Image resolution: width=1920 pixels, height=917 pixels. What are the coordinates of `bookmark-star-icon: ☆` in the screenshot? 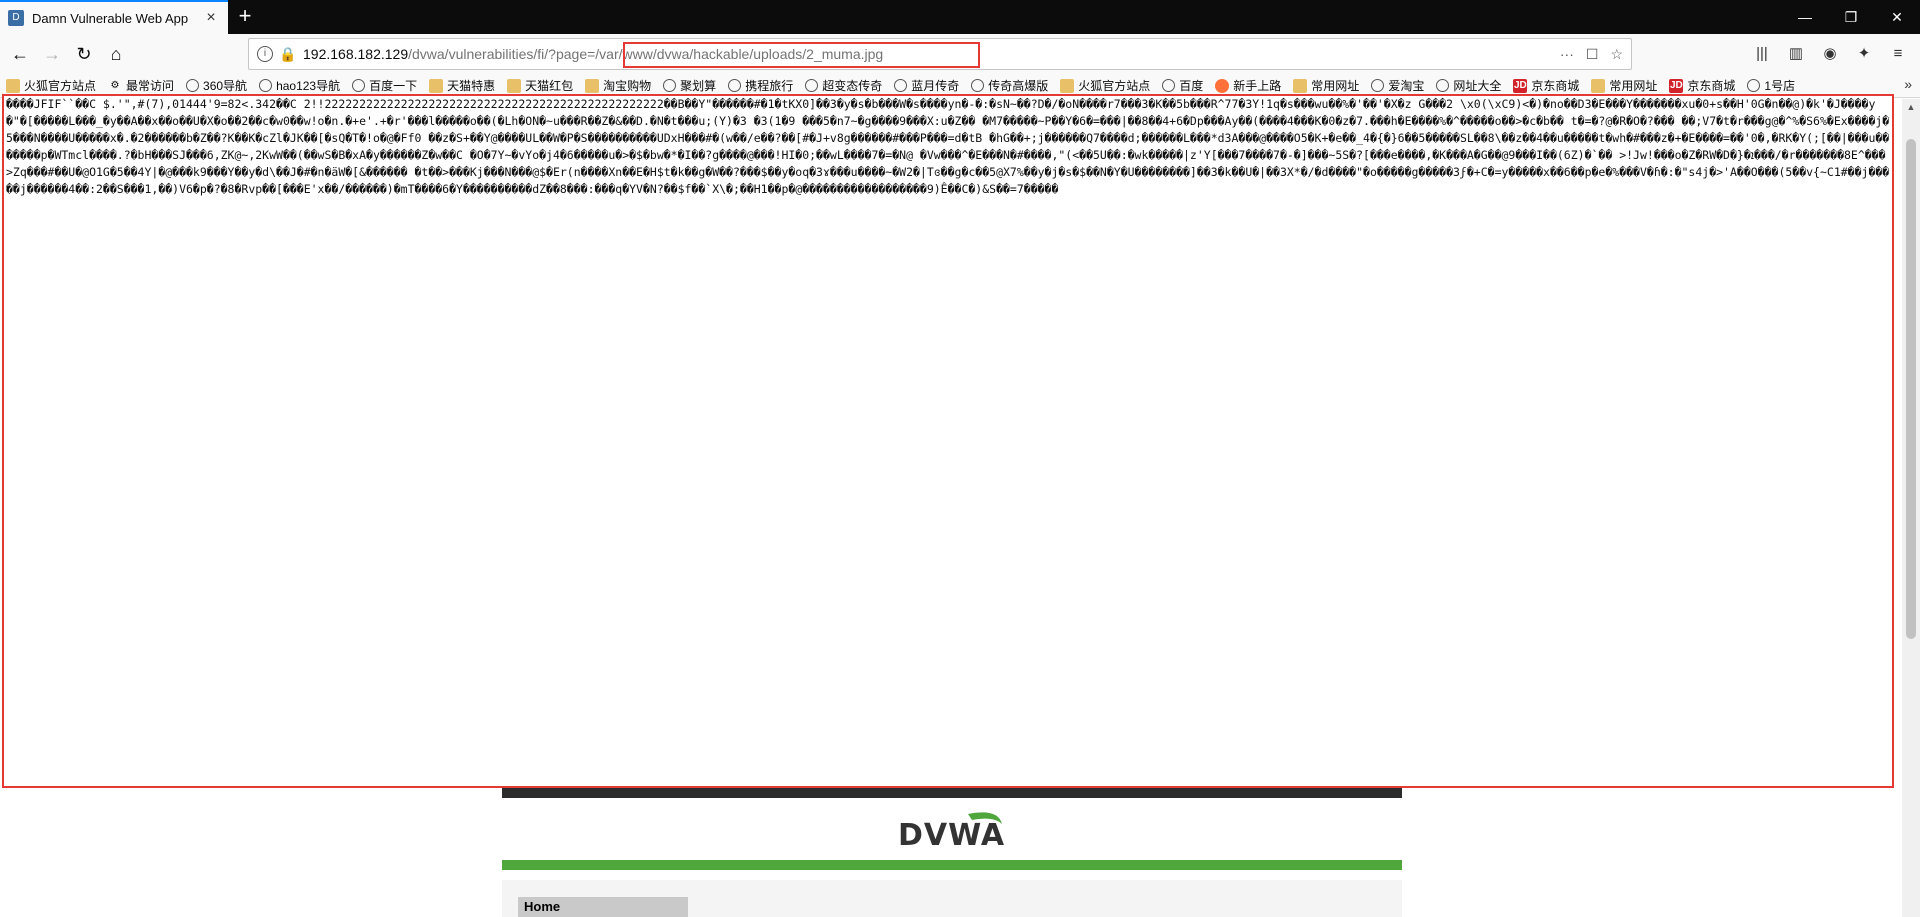 It's located at (1616, 54).